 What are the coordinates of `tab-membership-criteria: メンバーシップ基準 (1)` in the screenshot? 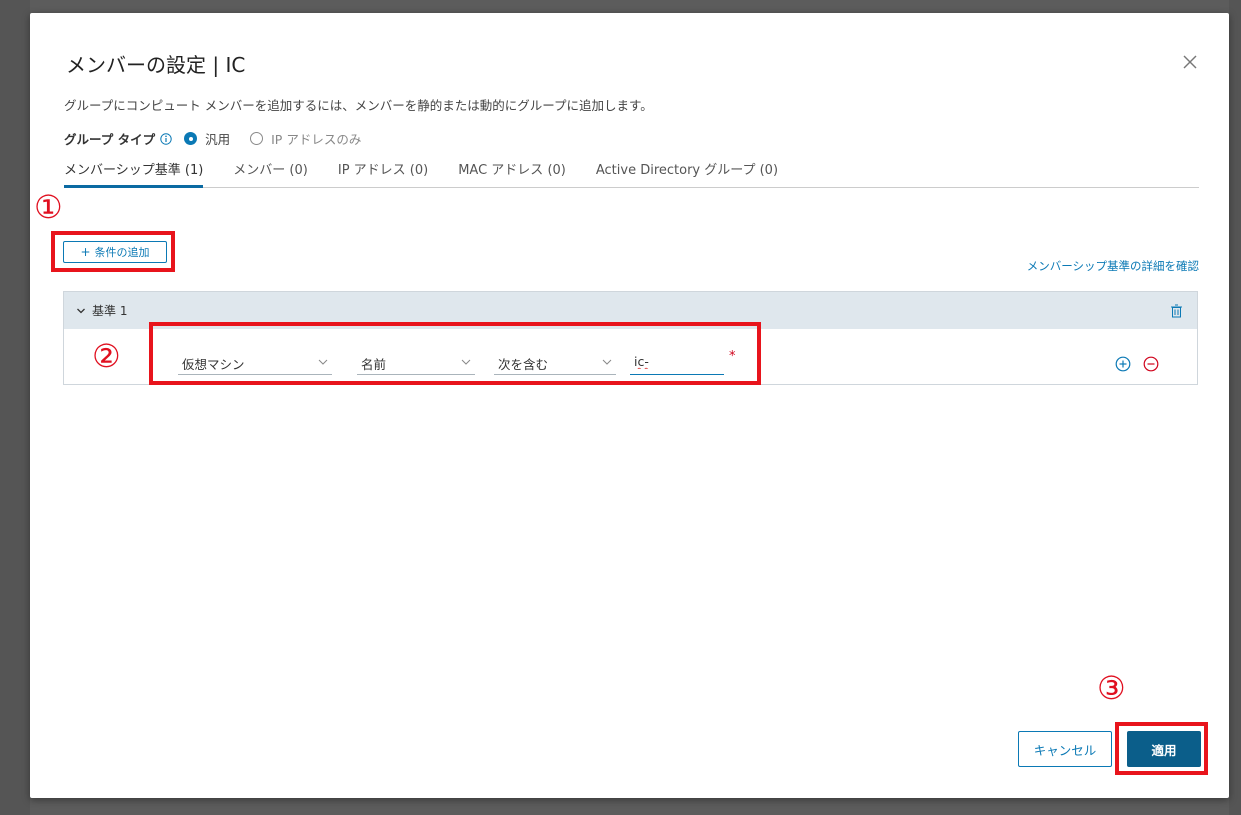 It's located at (134, 175).